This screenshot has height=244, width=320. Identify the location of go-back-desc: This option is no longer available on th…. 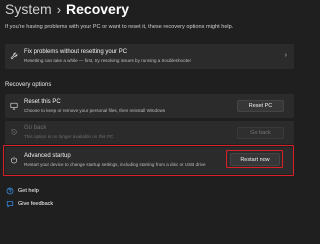
(69, 136).